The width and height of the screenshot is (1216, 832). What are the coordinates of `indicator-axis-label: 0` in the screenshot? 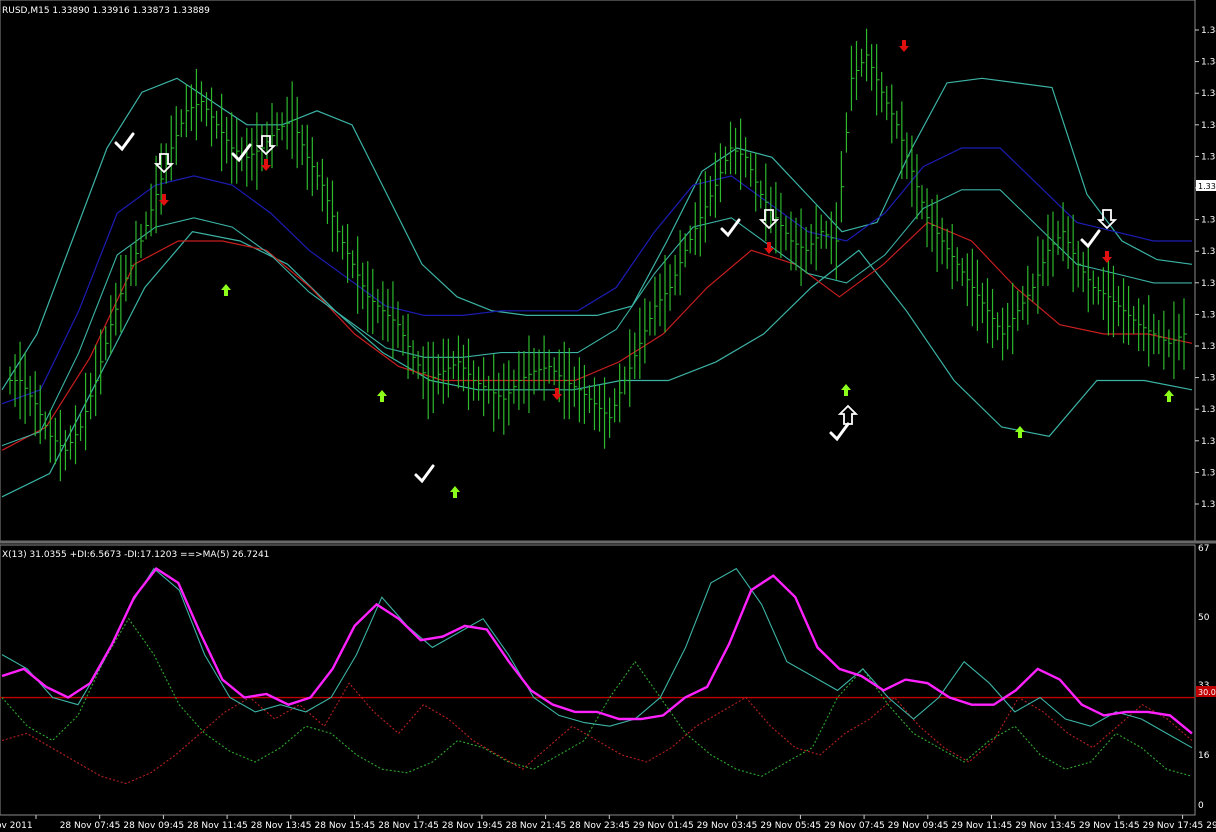 It's located at (1201, 806).